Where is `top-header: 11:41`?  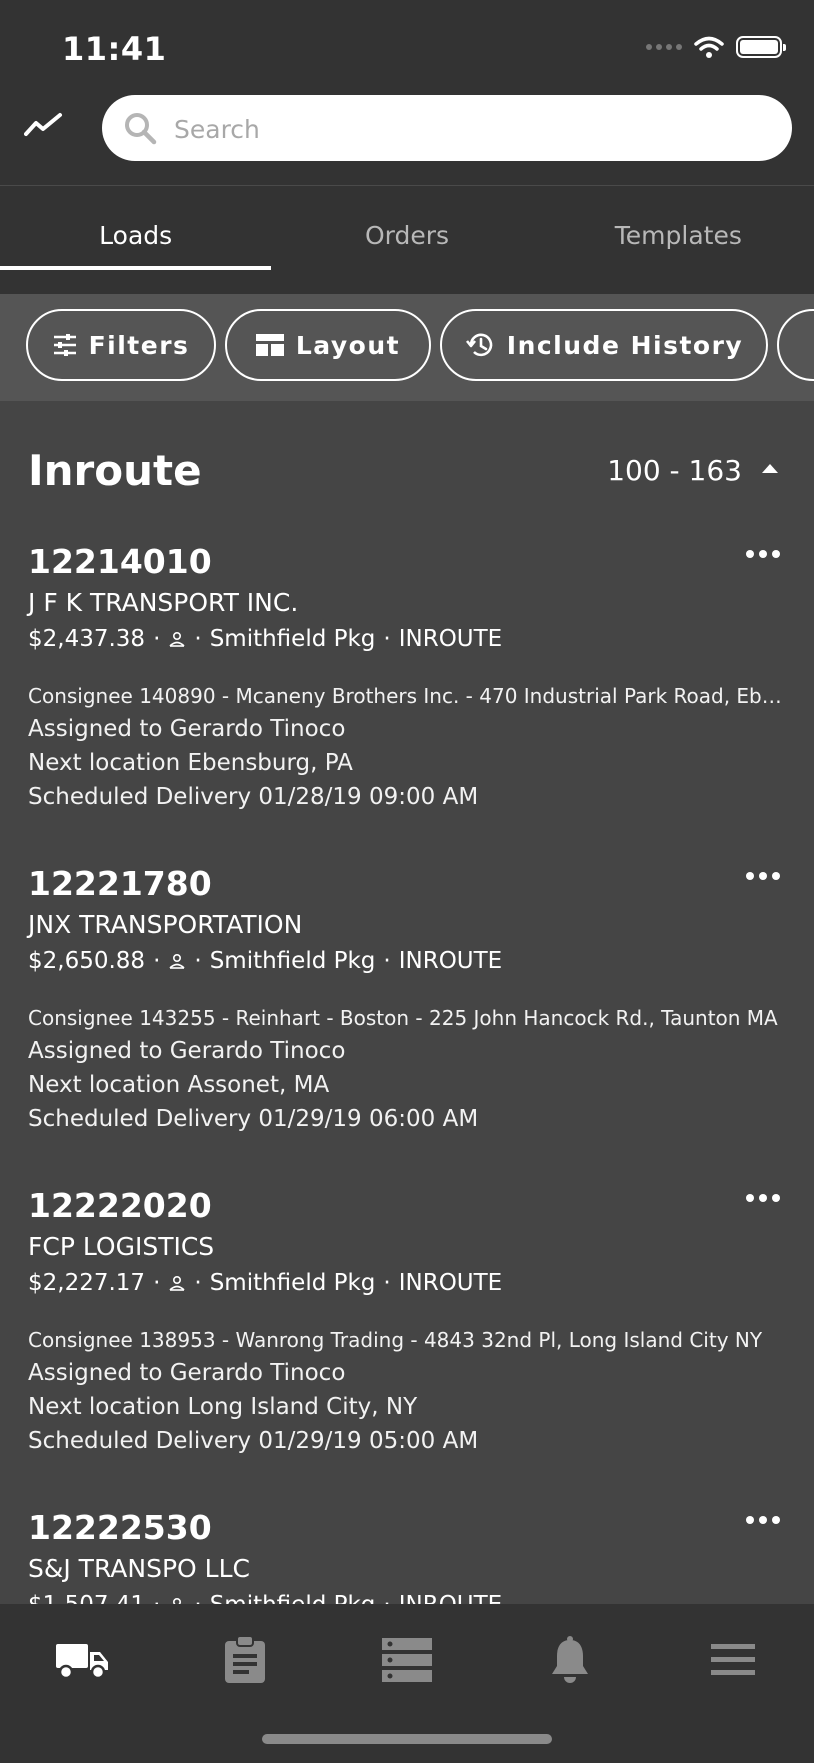 top-header: 11:41 is located at coordinates (407, 92).